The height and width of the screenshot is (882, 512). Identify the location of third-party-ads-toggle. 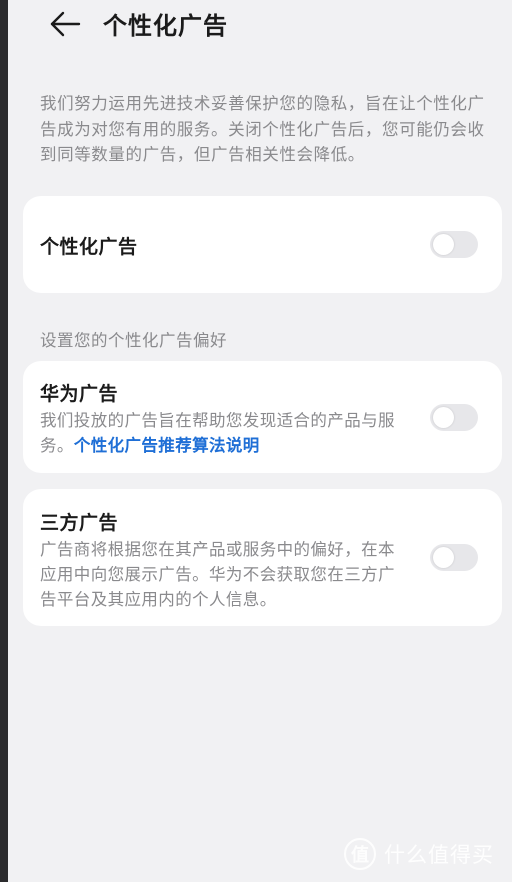
(454, 557).